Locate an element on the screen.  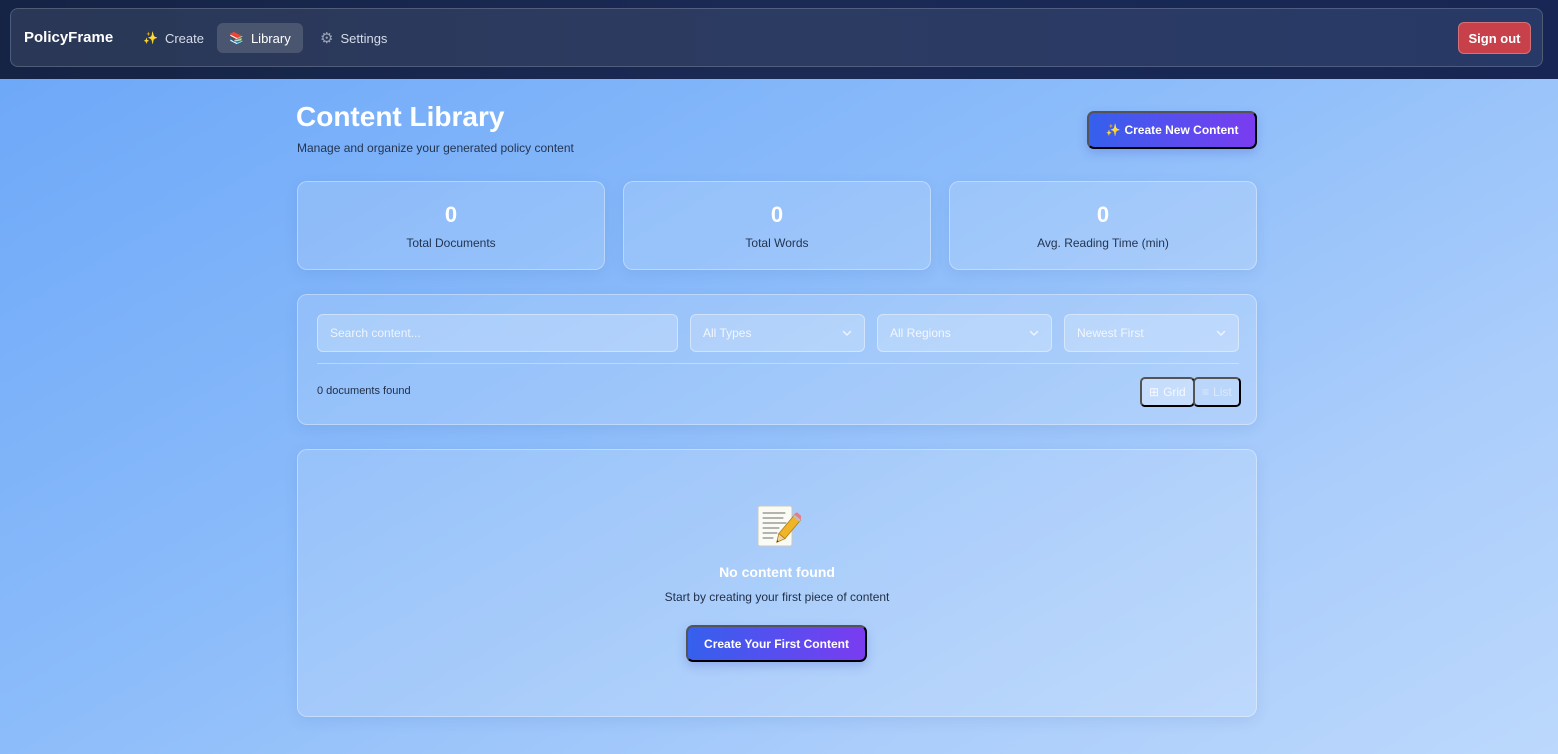
stat-label: Total Words is located at coordinates (777, 243).